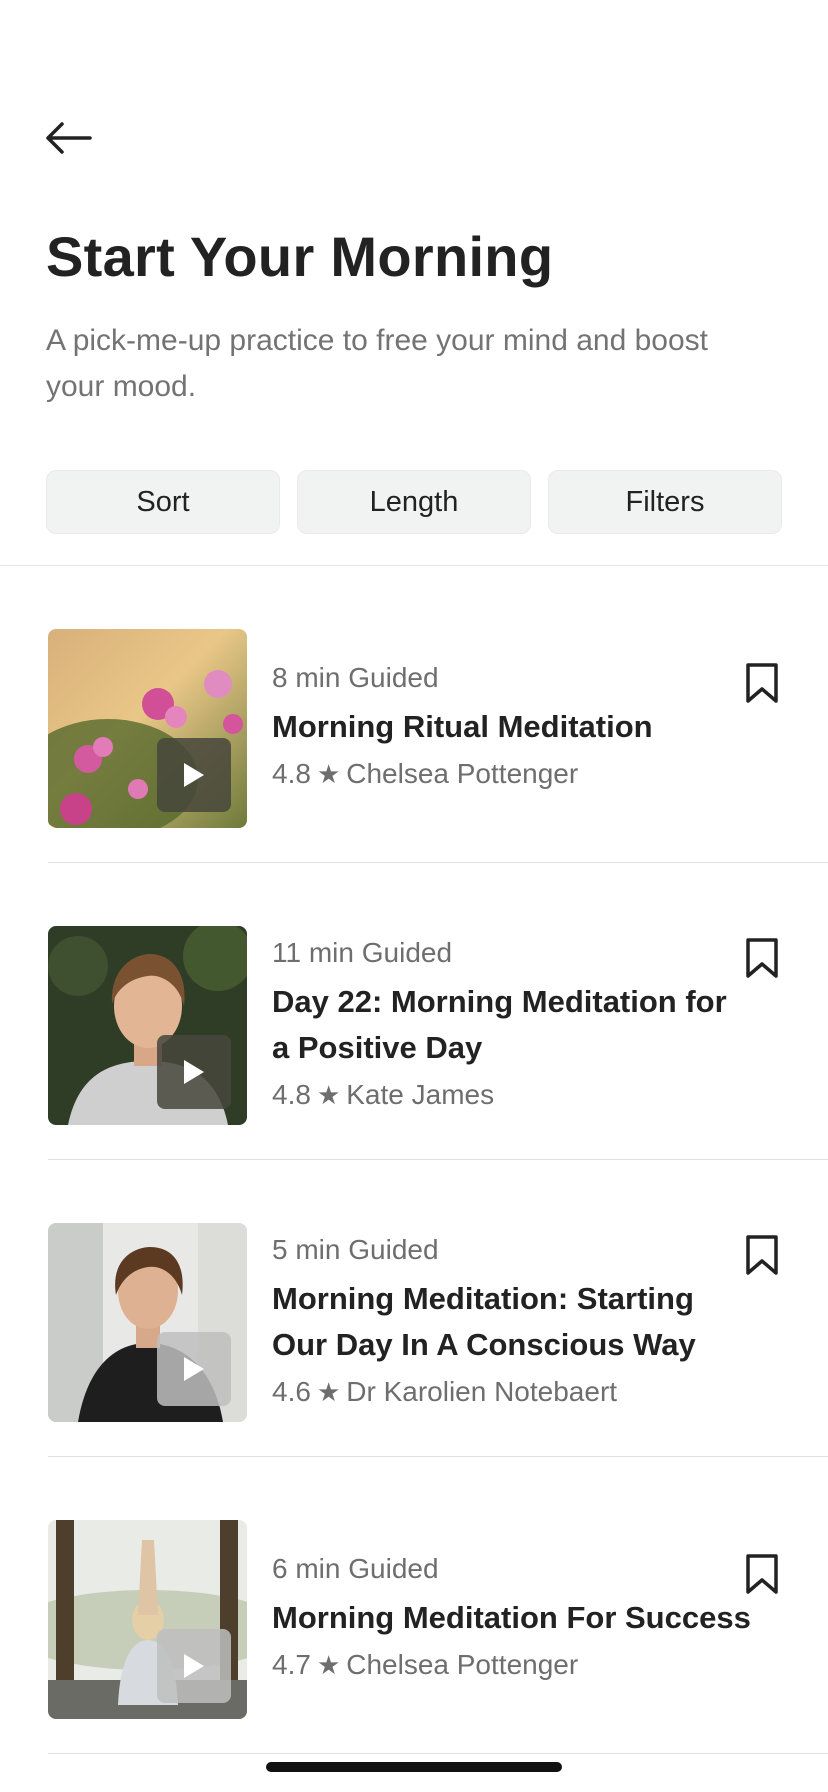  I want to click on arrow-left-icon, so click(69, 138).